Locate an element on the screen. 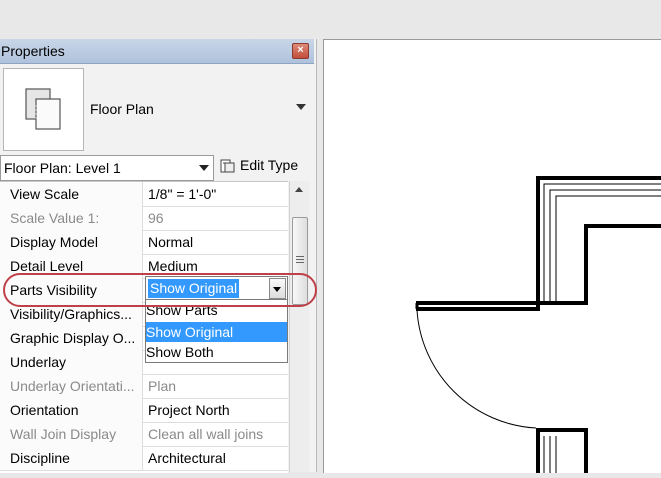 The image size is (661, 478). type-dropdown-arrow-icon is located at coordinates (301, 107).